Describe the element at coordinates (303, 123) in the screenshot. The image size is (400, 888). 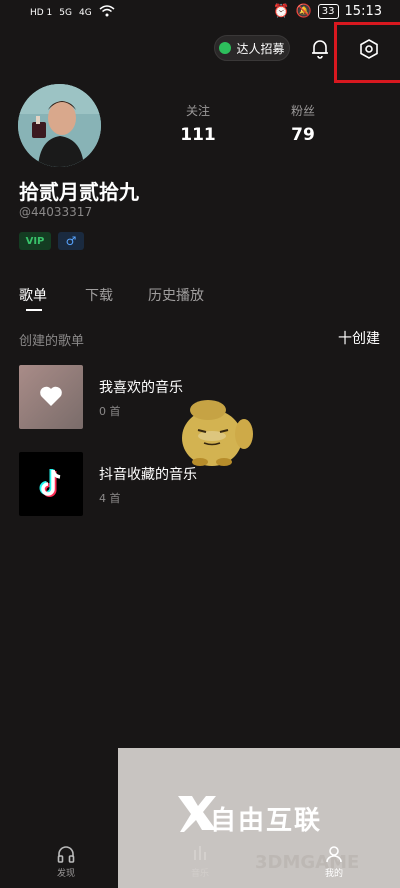
I see `fans-stat: 粉丝 79` at that location.